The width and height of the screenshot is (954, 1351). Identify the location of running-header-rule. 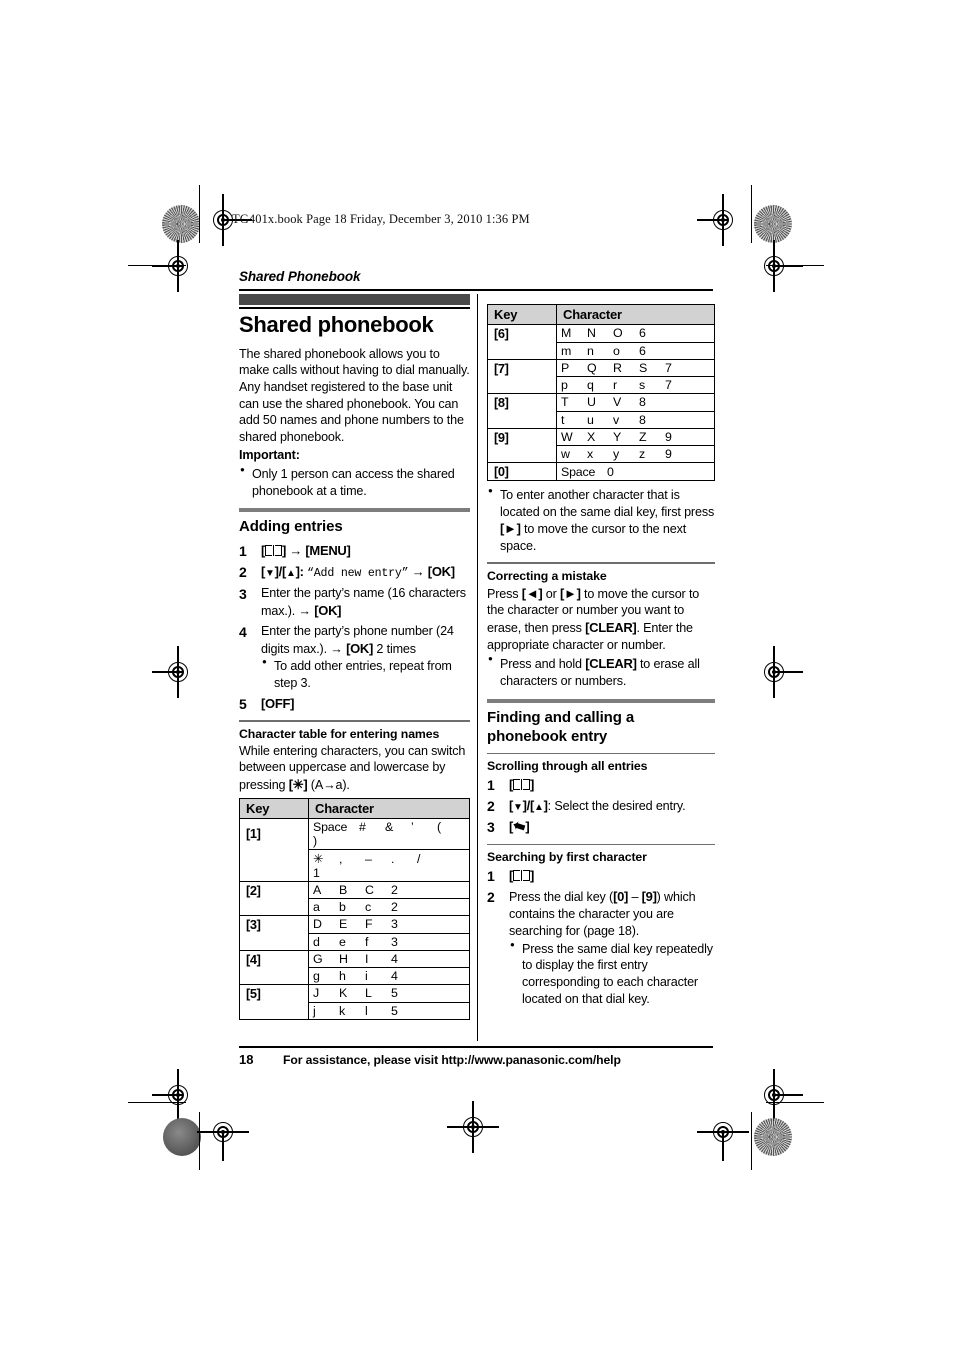
(476, 290).